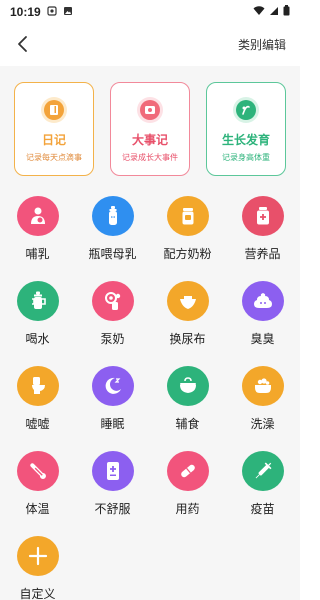 The image size is (320, 600). Describe the element at coordinates (262, 424) in the screenshot. I see `category-label: 洗澡` at that location.